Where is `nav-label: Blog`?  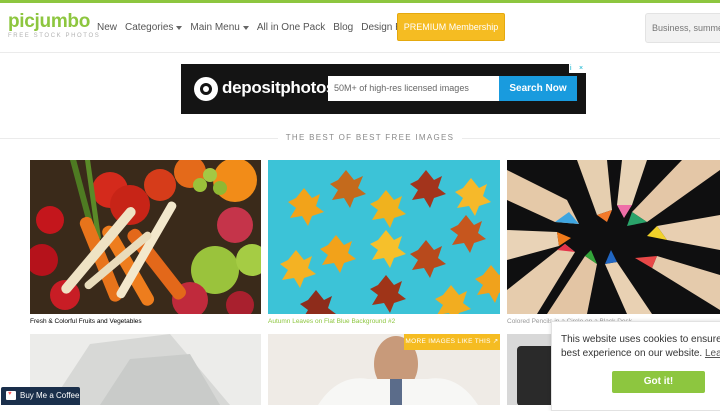 nav-label: Blog is located at coordinates (343, 27).